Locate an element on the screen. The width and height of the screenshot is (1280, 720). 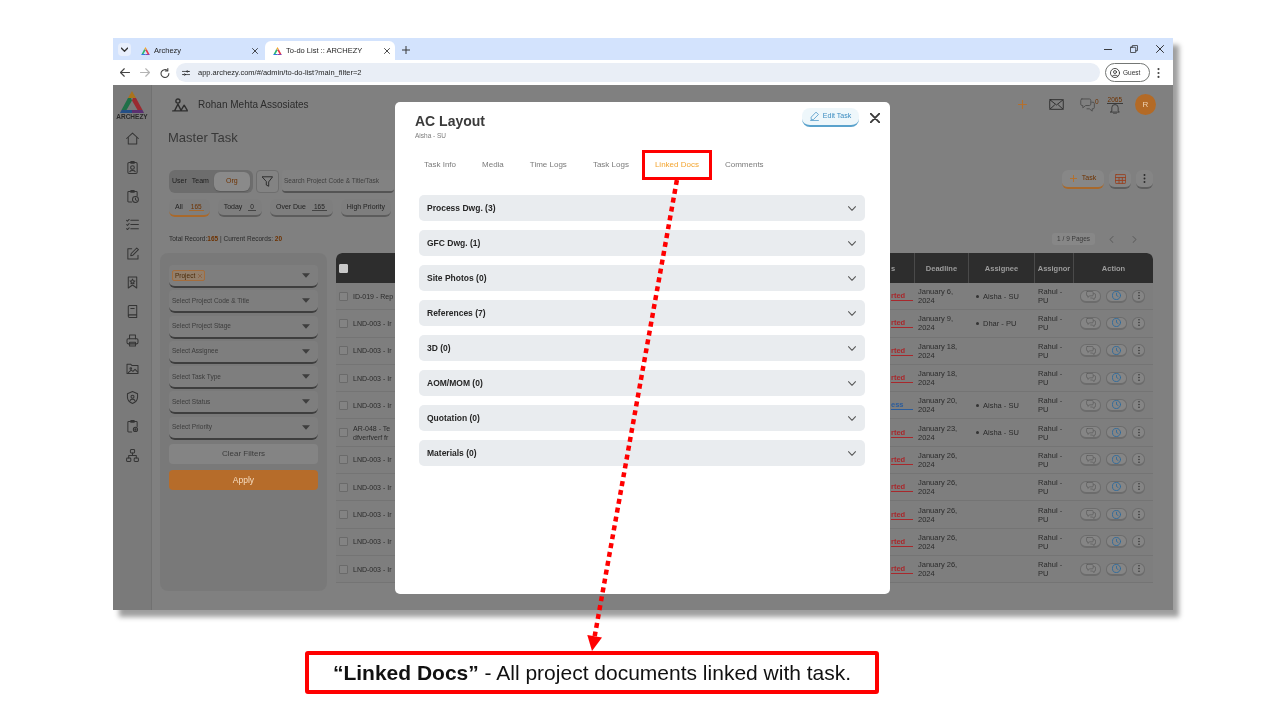
home-icon is located at coordinates (132, 138).